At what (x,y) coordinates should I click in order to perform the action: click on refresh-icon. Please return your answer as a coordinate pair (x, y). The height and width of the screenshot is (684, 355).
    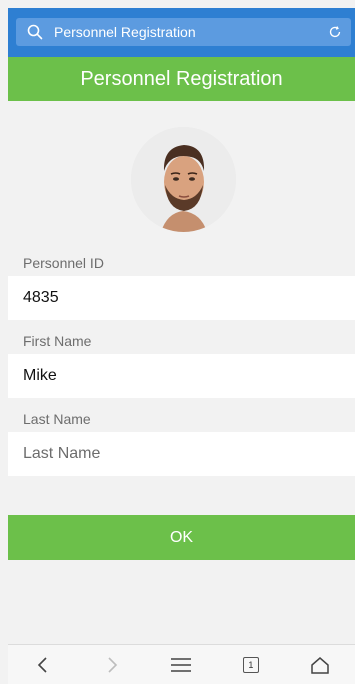
    Looking at the image, I should click on (335, 32).